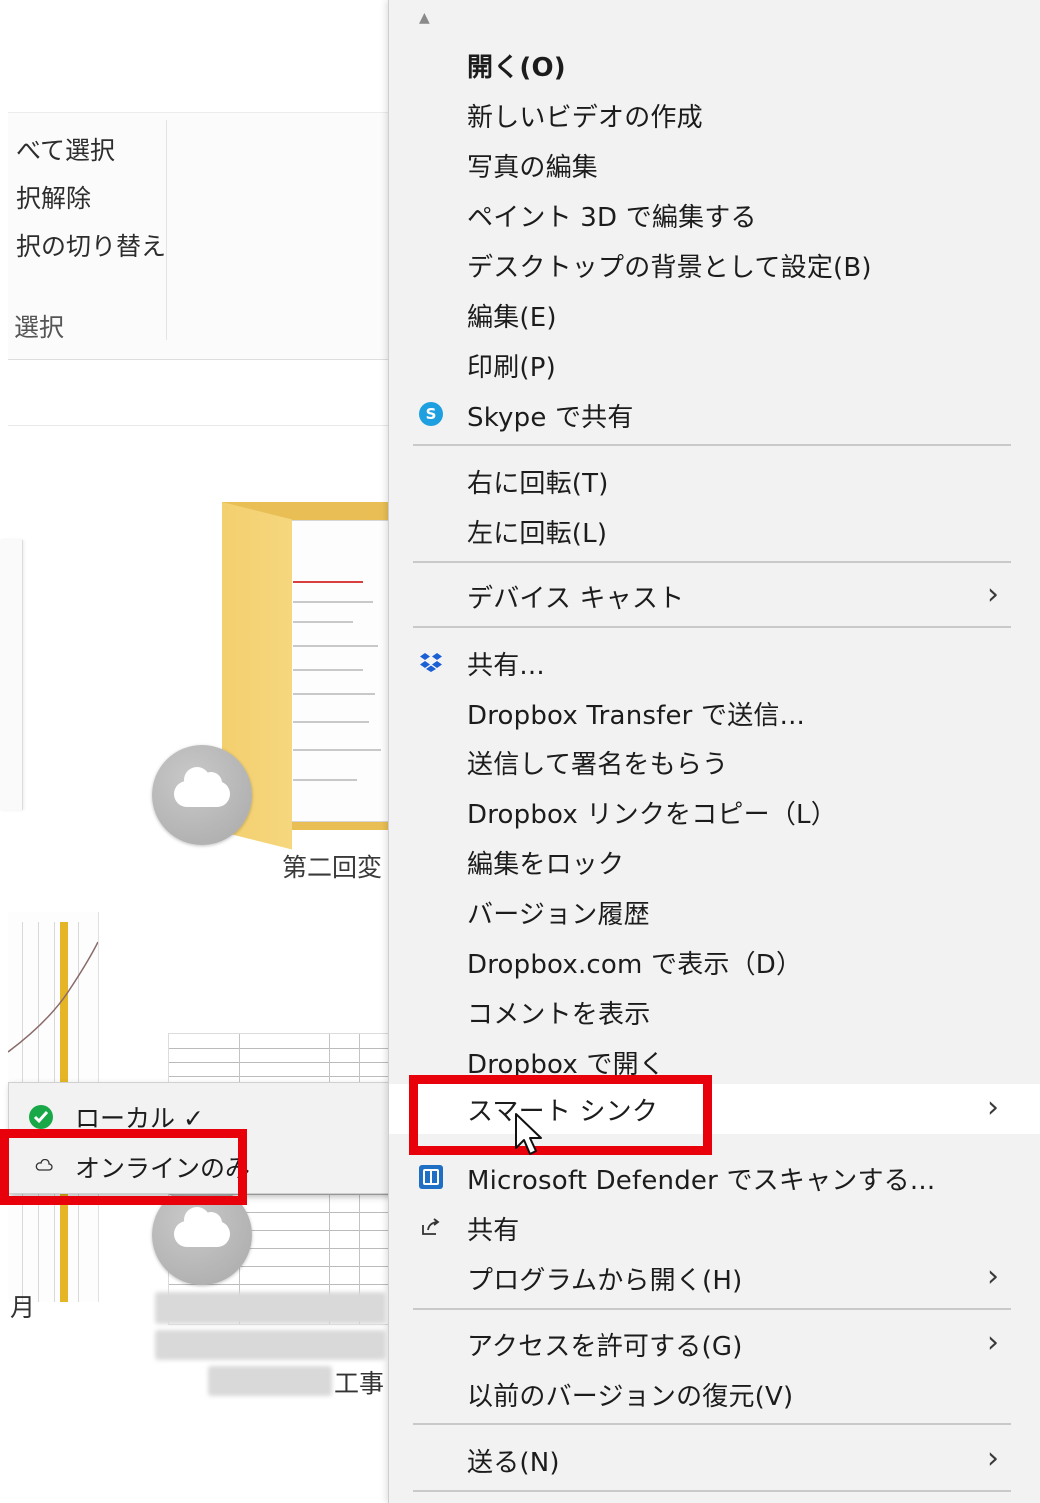  Describe the element at coordinates (516, 68) in the screenshot. I see `menu-item-label: 開く(O)` at that location.